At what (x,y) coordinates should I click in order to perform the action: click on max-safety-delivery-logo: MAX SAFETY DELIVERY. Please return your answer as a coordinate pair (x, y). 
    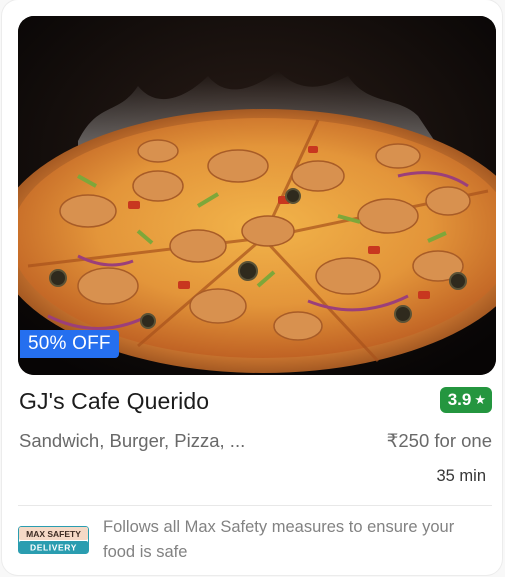
    Looking at the image, I should click on (53, 540).